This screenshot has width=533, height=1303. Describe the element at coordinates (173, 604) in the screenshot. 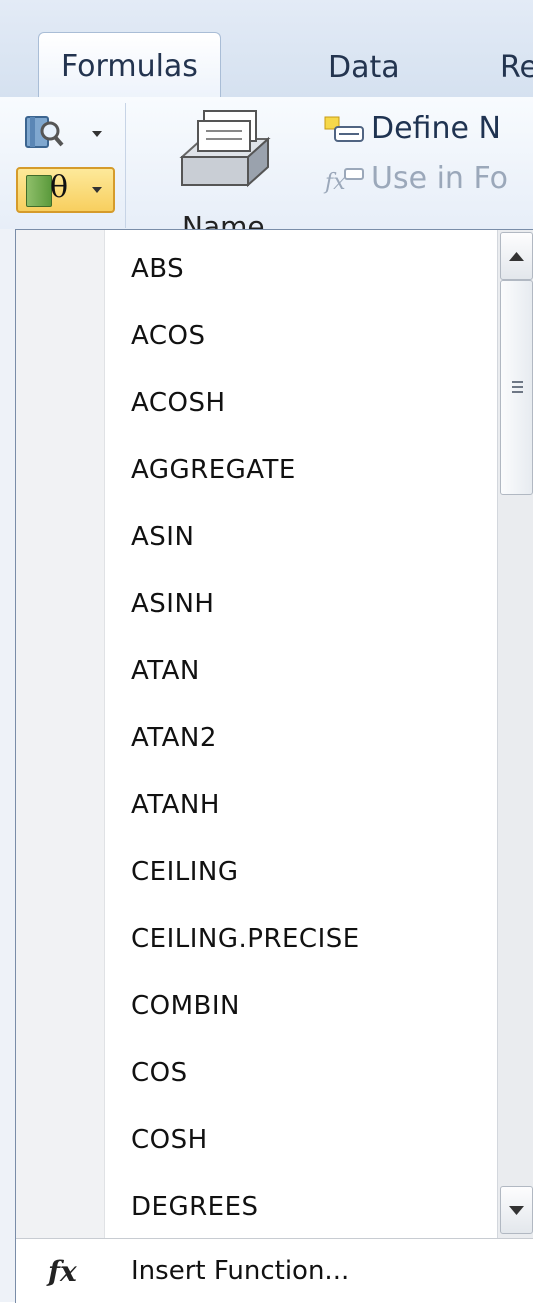

I see `menu-item-label: ASINH` at that location.